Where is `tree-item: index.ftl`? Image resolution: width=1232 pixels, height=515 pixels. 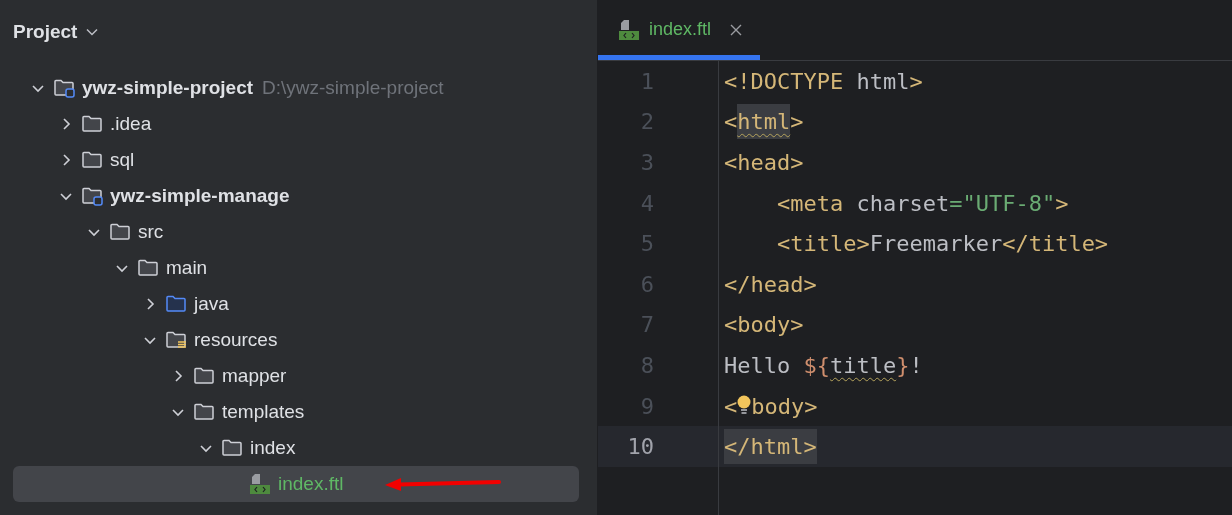 tree-item: index.ftl is located at coordinates (296, 484).